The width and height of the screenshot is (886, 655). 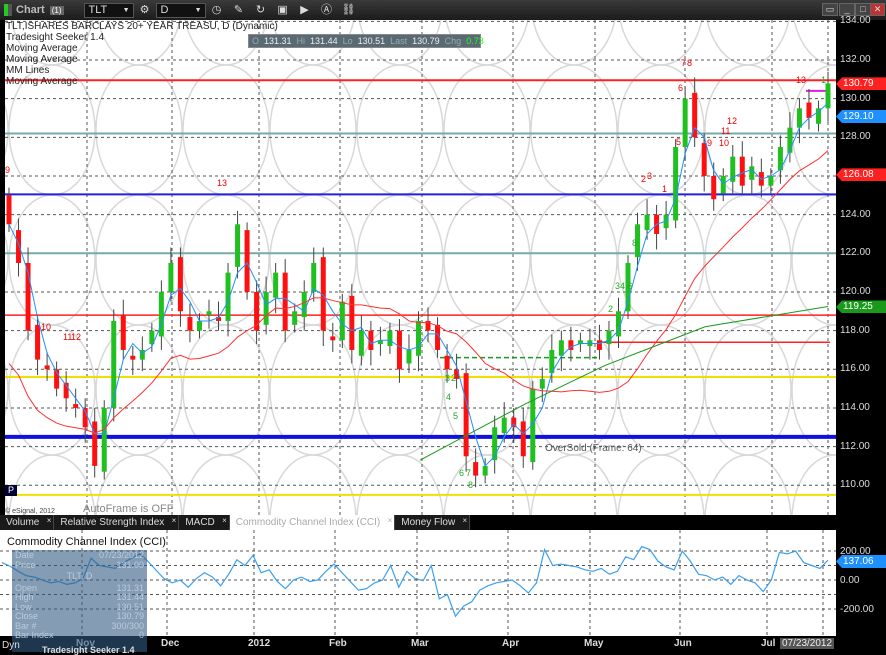 What do you see at coordinates (475, 41) in the screenshot?
I see `change-value: 0.73` at bounding box center [475, 41].